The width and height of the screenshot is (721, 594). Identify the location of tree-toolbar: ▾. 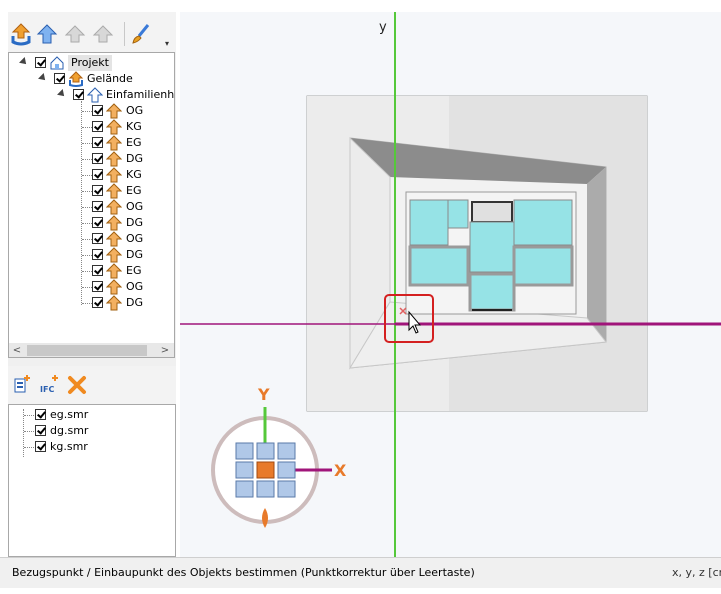
(92, 32).